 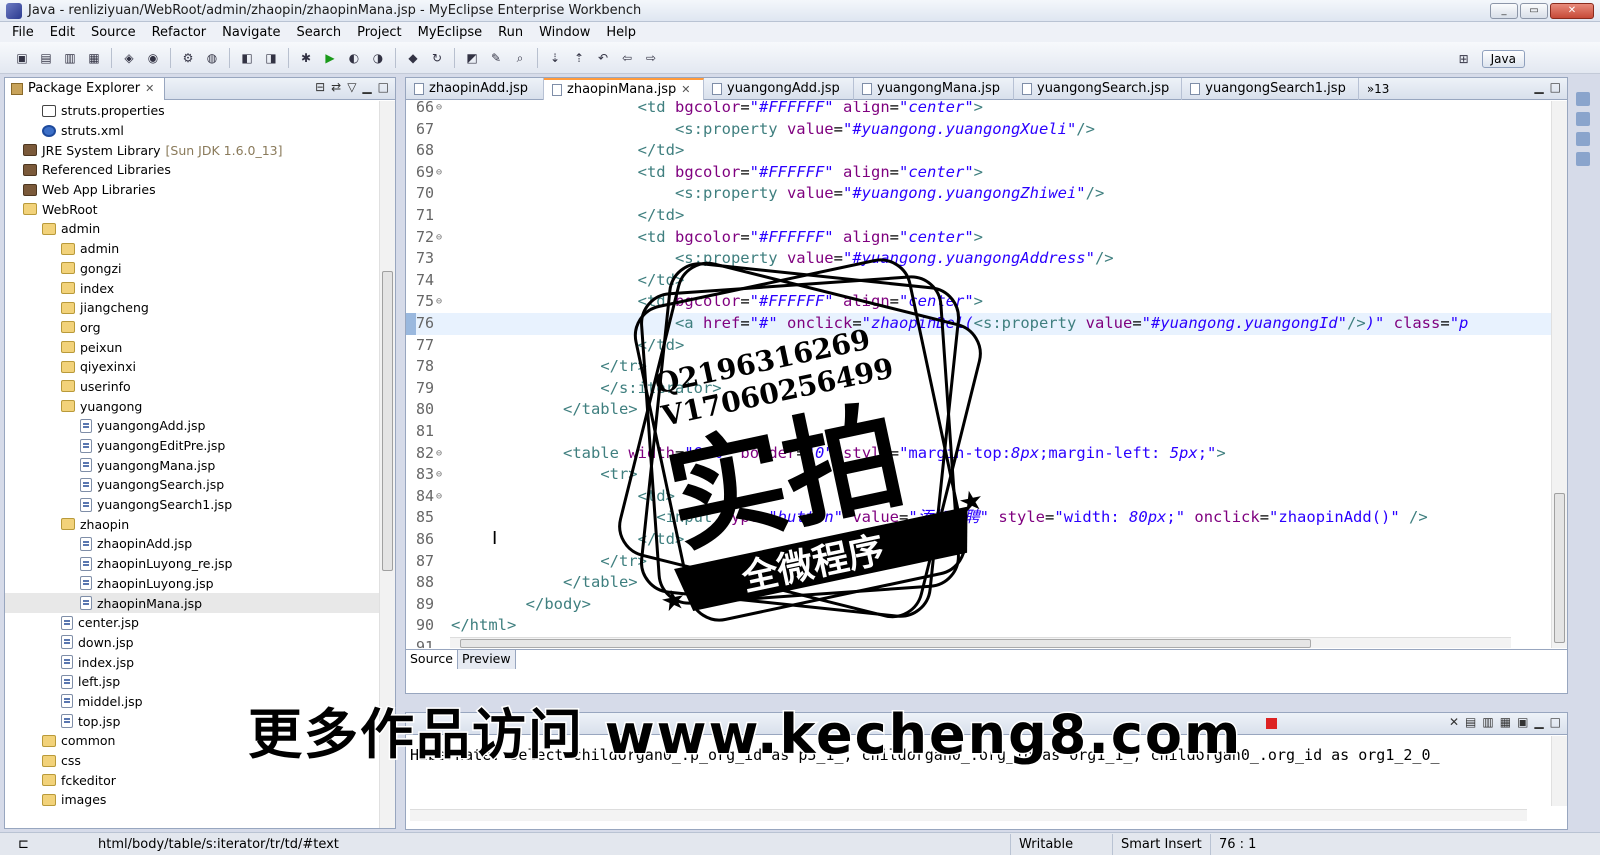 What do you see at coordinates (1470, 722) in the screenshot?
I see `clear-console-icon: ▤` at bounding box center [1470, 722].